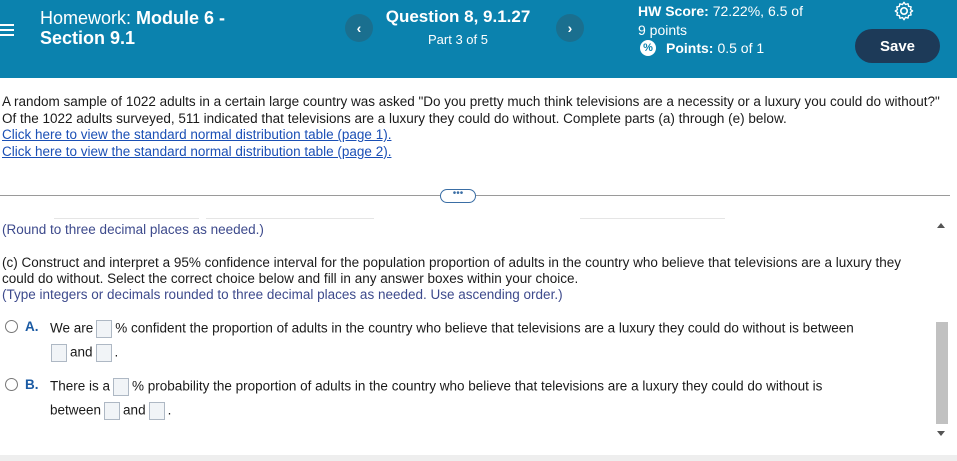 The image size is (957, 461). What do you see at coordinates (458, 16) in the screenshot?
I see `question-title: Question 8, 9.1.27` at bounding box center [458, 16].